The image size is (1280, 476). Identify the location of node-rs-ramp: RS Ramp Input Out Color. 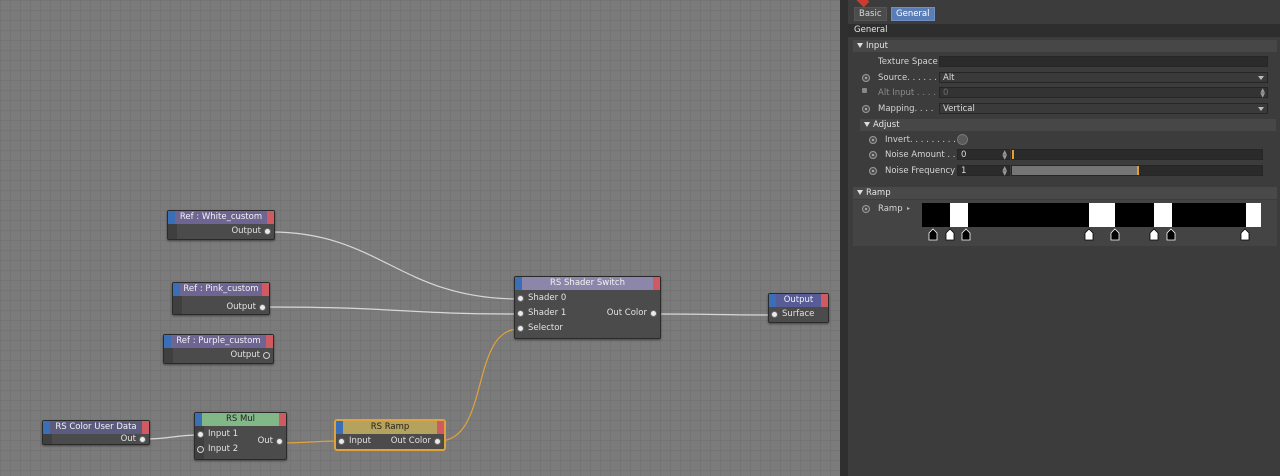
(390, 435).